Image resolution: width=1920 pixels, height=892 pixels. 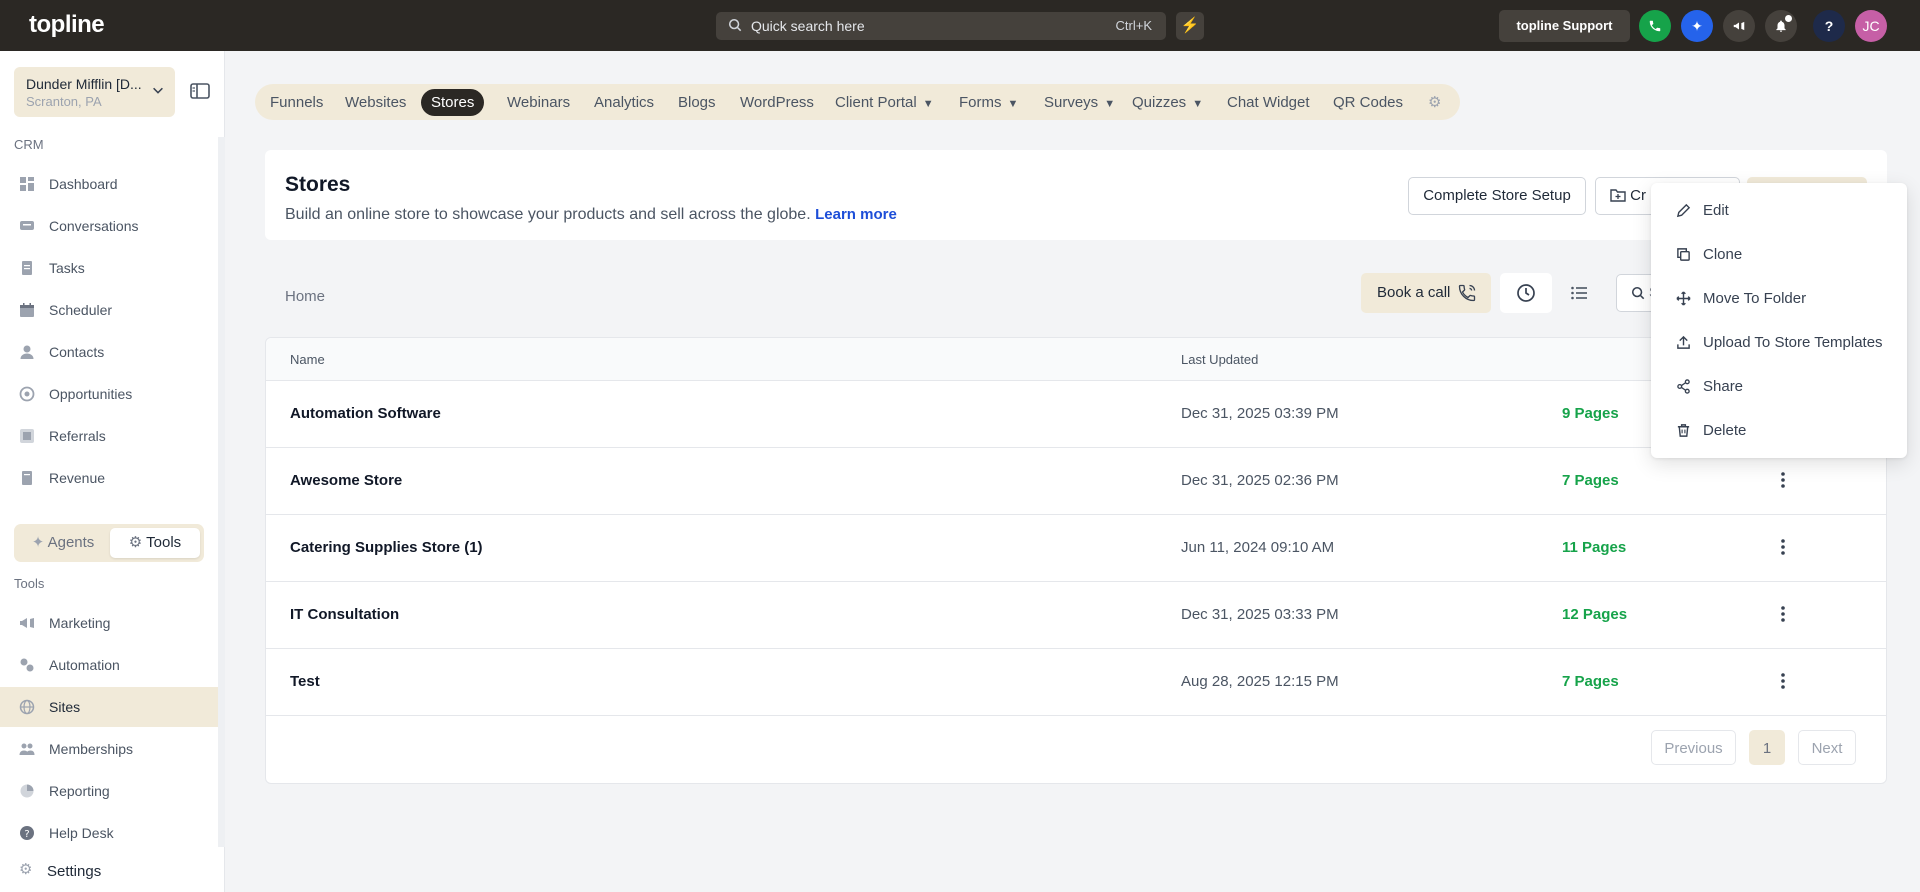 I want to click on next-page-button: Next, so click(x=1827, y=747).